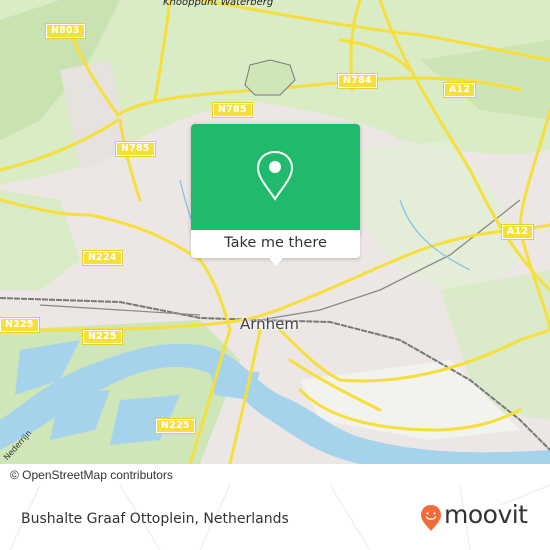 This screenshot has height=550, width=550. Describe the element at coordinates (20, 325) in the screenshot. I see `road-shield-n225-edge: N225` at that location.